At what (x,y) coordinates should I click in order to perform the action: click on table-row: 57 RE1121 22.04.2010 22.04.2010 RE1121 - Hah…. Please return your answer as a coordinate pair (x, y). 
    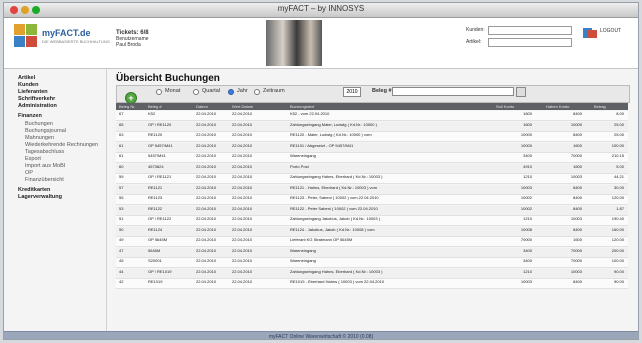
    Looking at the image, I should click on (372, 189).